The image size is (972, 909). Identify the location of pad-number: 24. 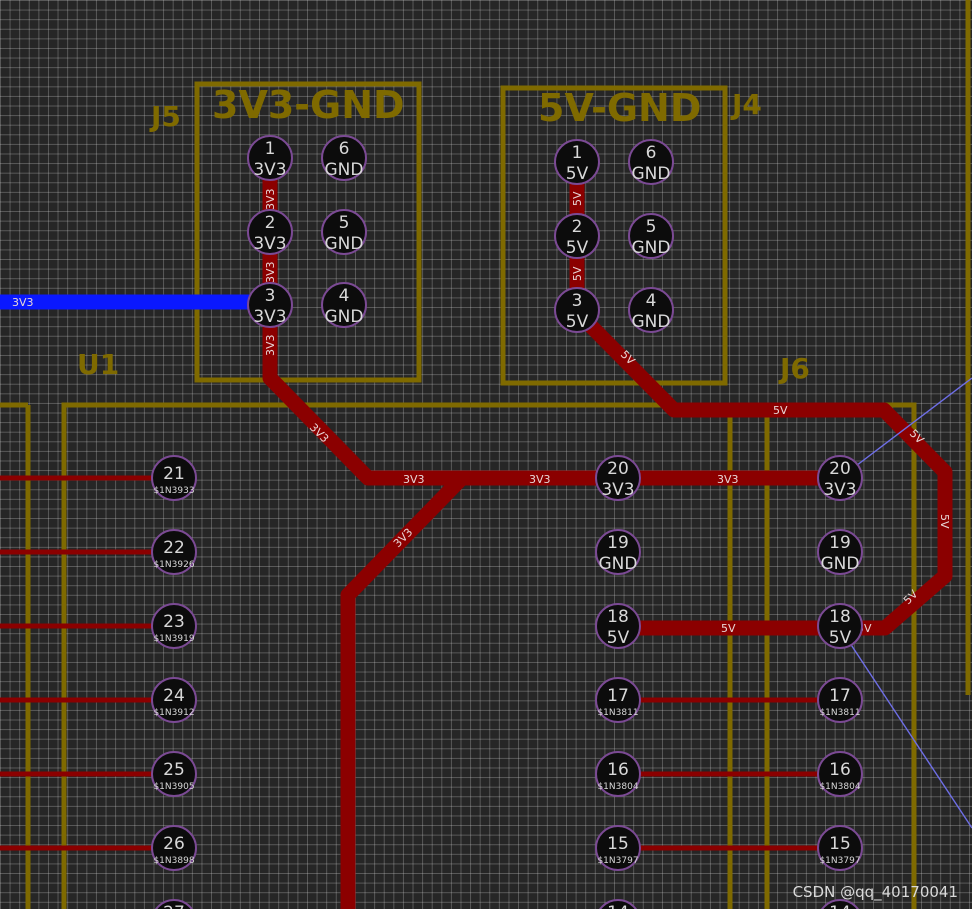
(174, 696).